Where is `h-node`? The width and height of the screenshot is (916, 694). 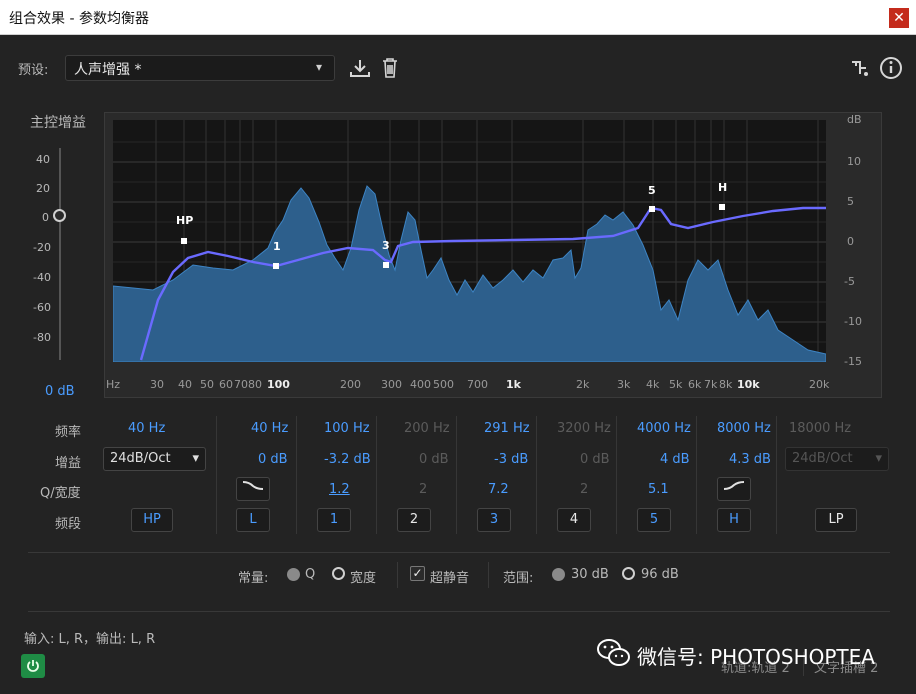
h-node is located at coordinates (722, 207).